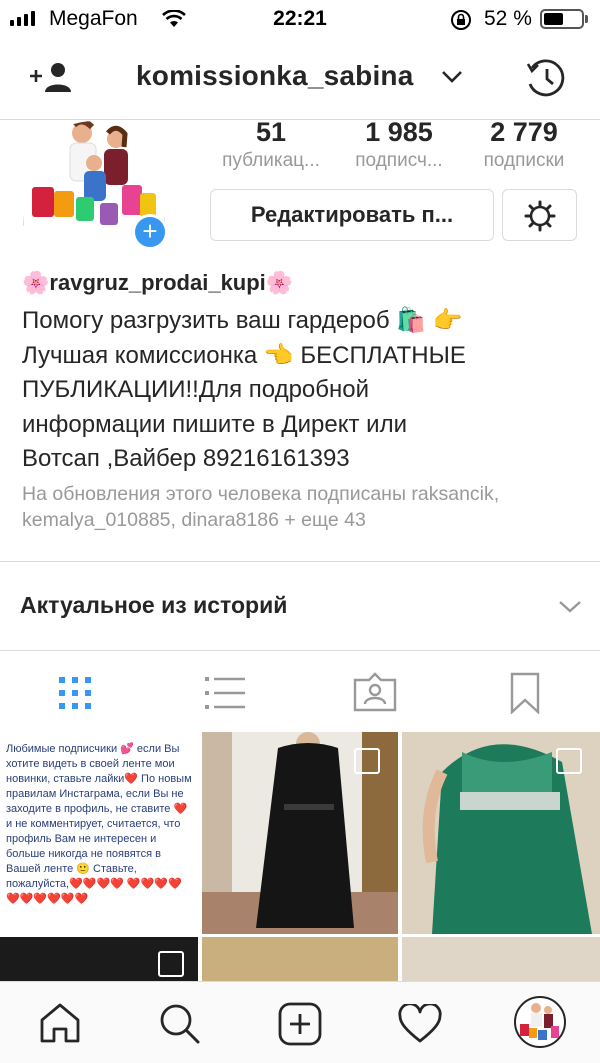 This screenshot has width=600, height=1063. I want to click on heart-icon, so click(420, 1024).